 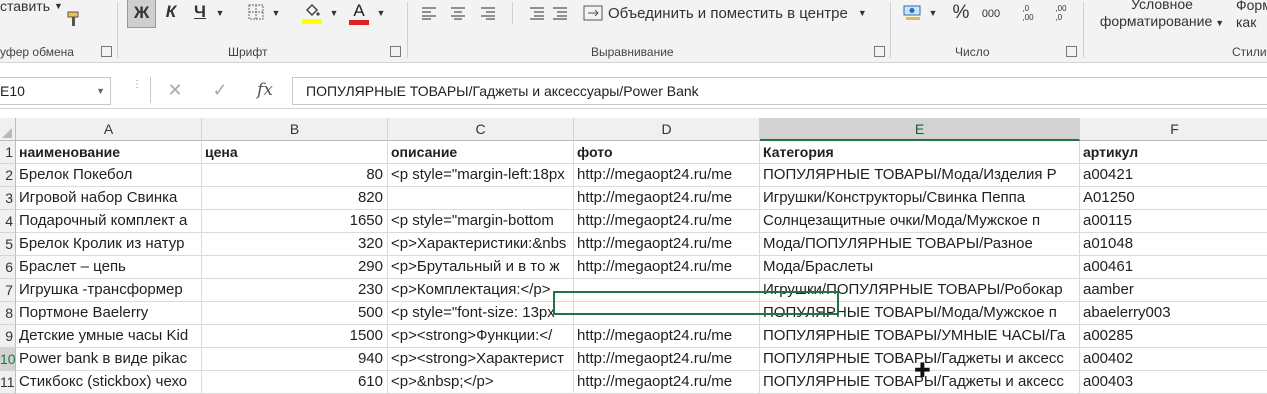 What do you see at coordinates (109, 359) in the screenshot?
I see `table-cell: Power bank в виде pikac` at bounding box center [109, 359].